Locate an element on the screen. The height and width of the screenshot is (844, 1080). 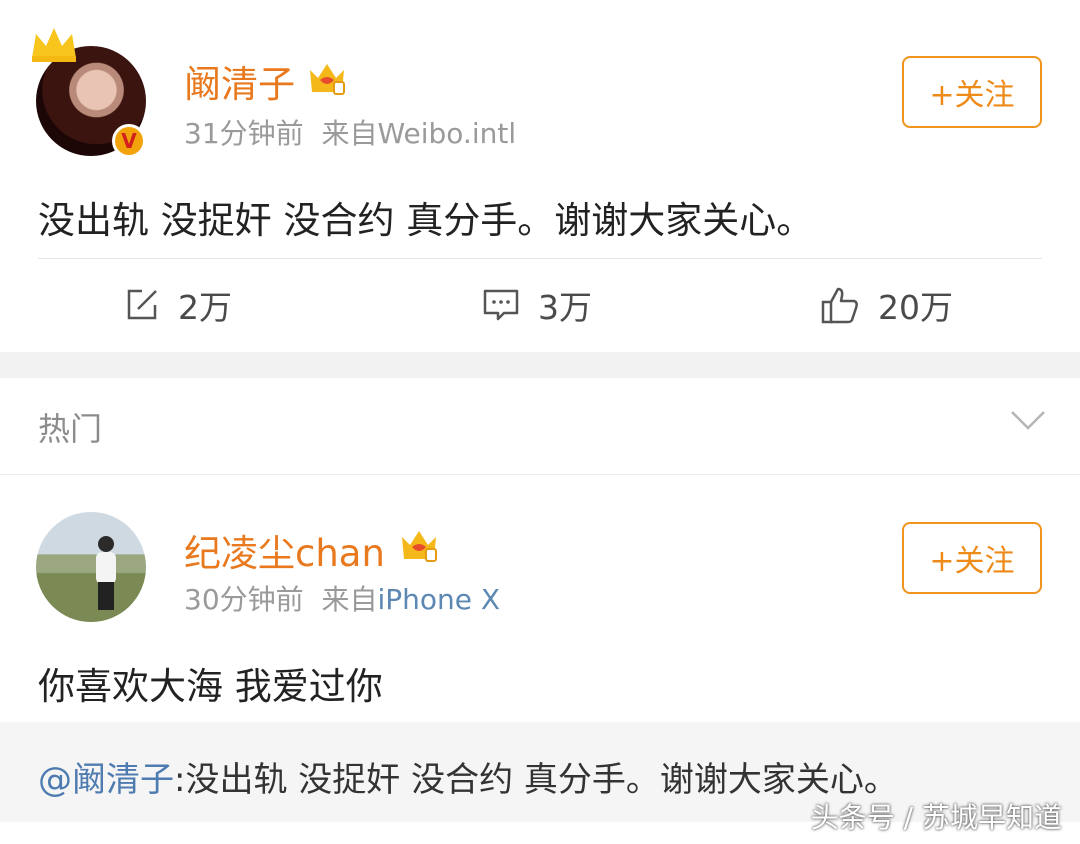
post-text: 没出轨 没捉奸 没合约 真分手。谢谢大家关心。 is located at coordinates (426, 220).